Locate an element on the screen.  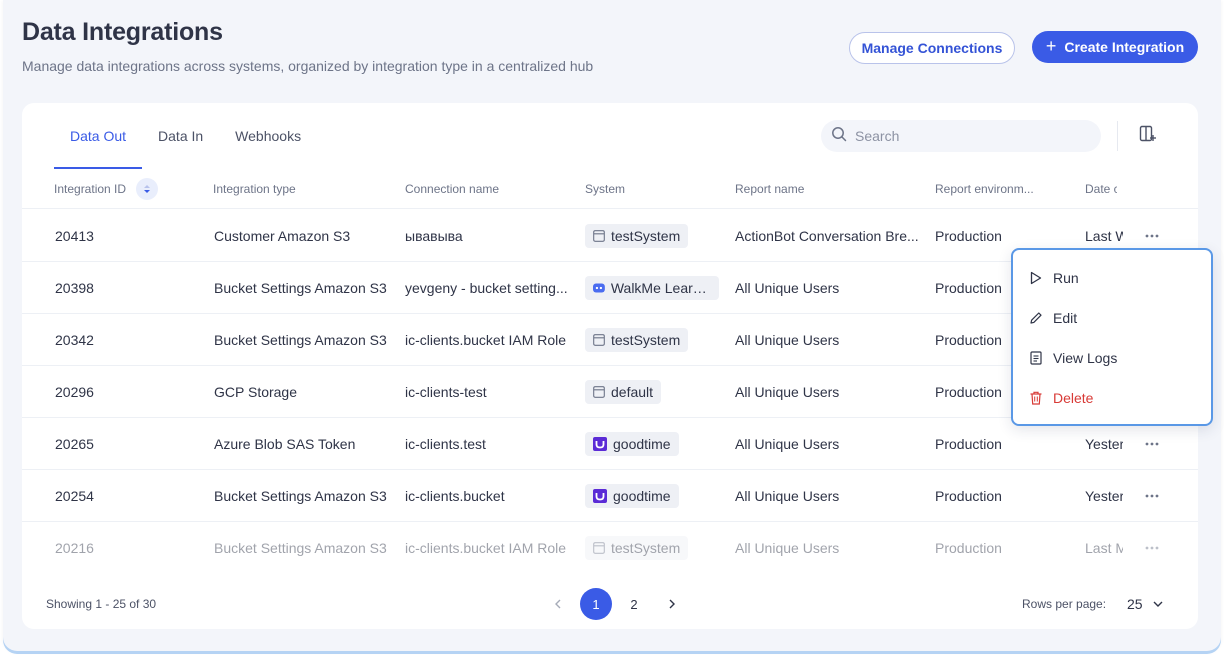
columns-add-icon is located at coordinates (1148, 136).